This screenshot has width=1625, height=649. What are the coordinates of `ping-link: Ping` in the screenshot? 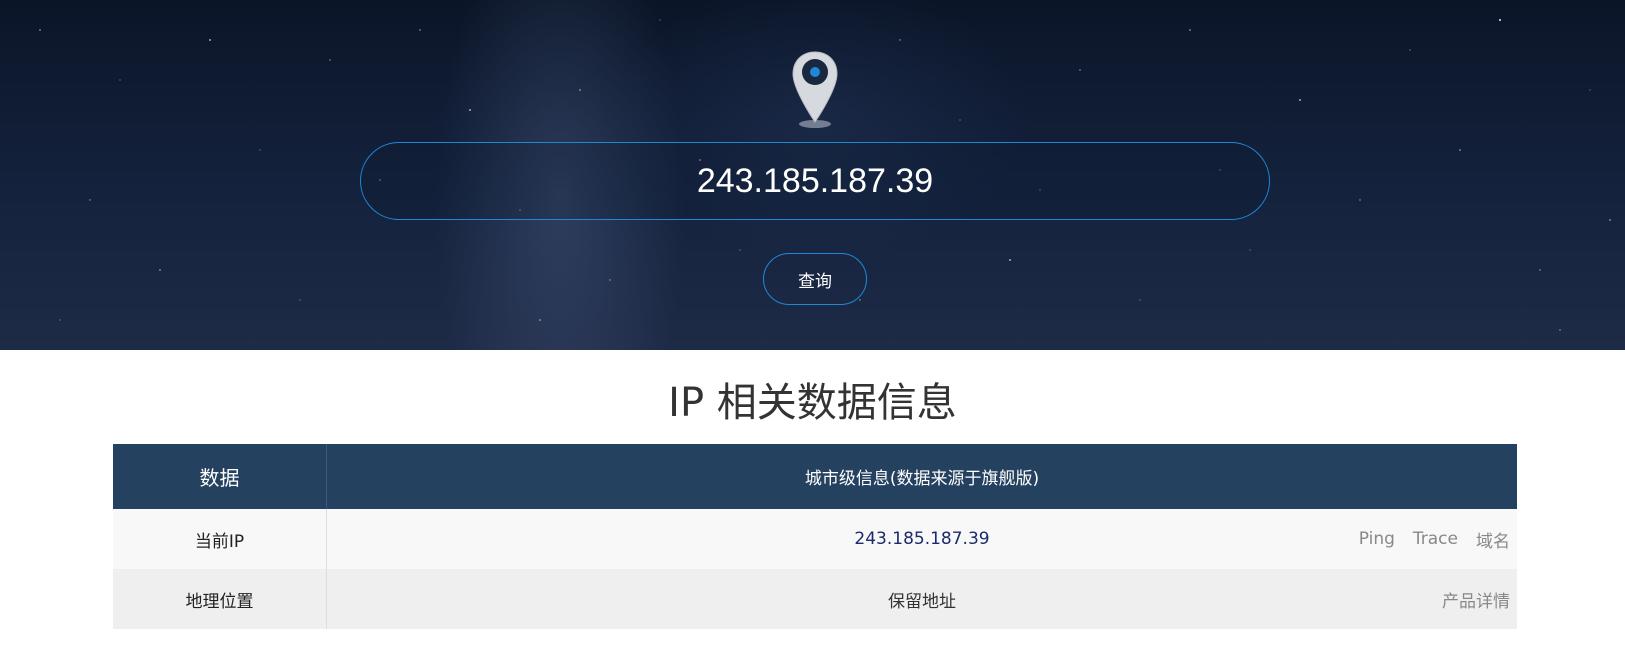 It's located at (1377, 539).